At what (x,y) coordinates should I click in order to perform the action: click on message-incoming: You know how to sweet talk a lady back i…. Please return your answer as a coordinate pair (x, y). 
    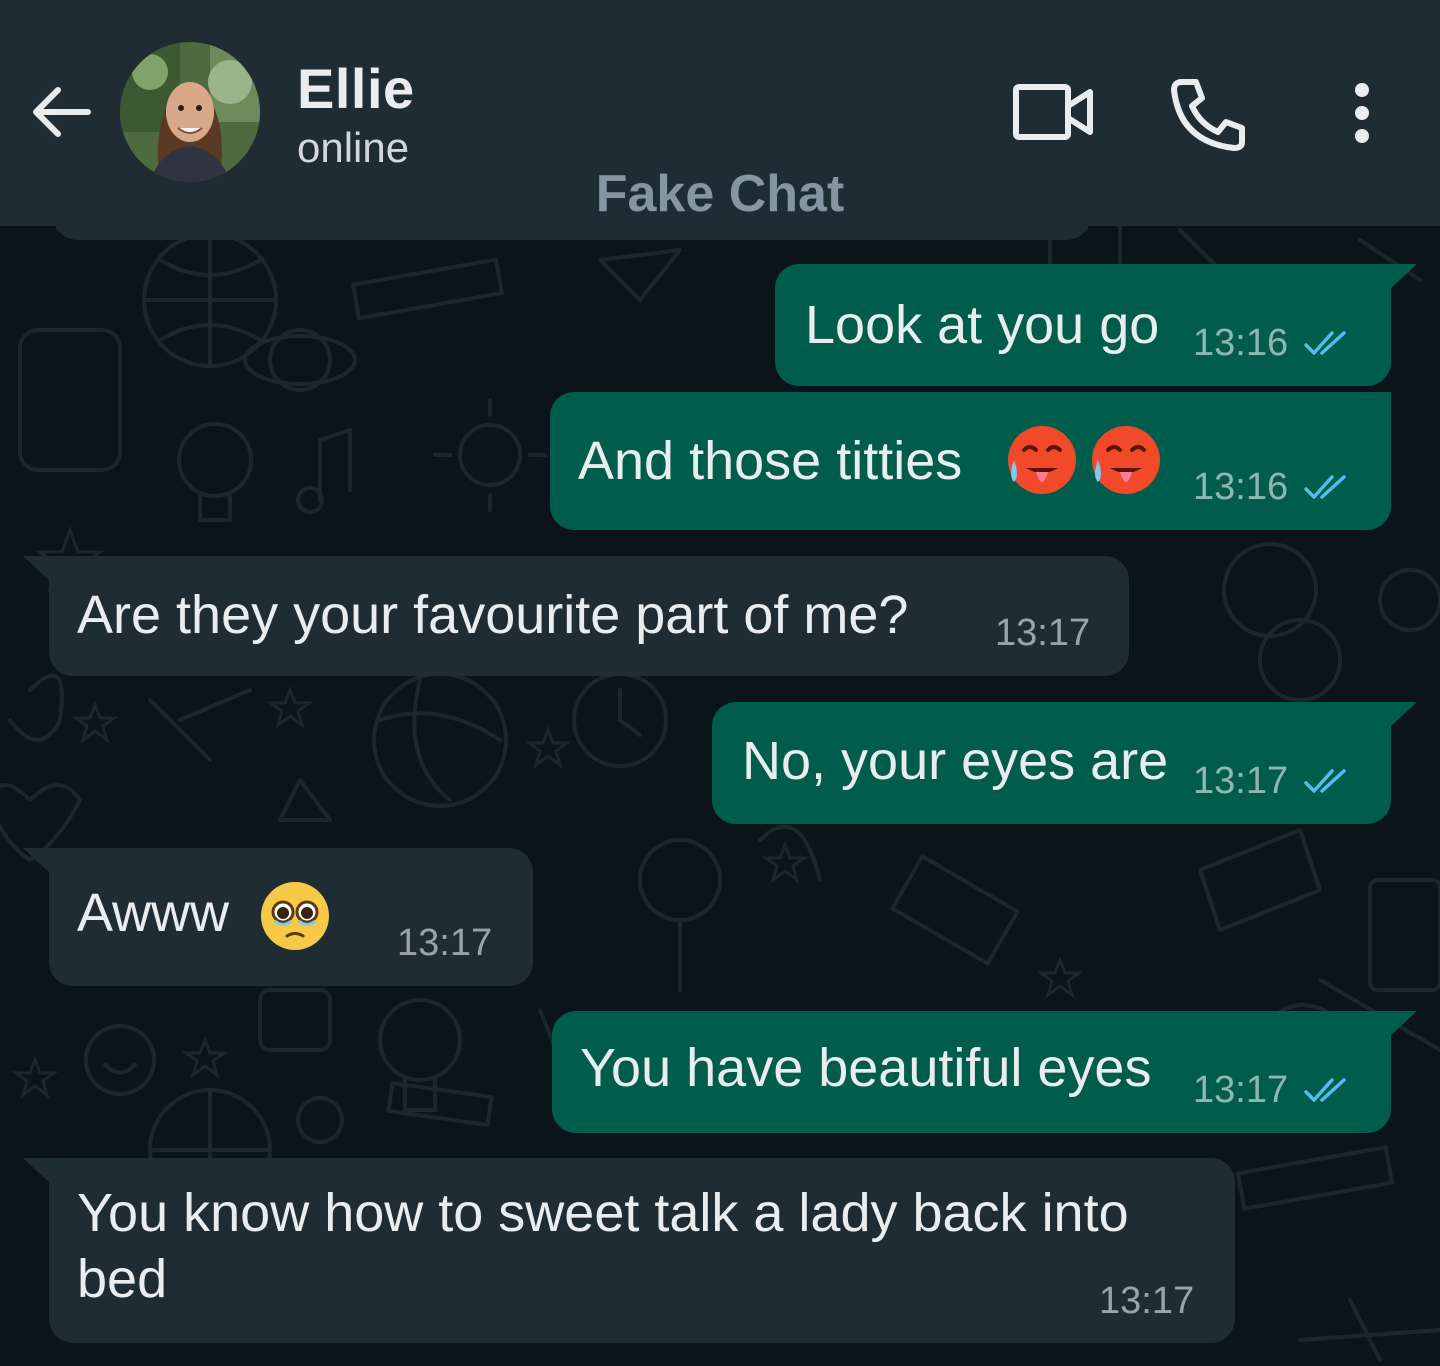
    Looking at the image, I should click on (629, 1250).